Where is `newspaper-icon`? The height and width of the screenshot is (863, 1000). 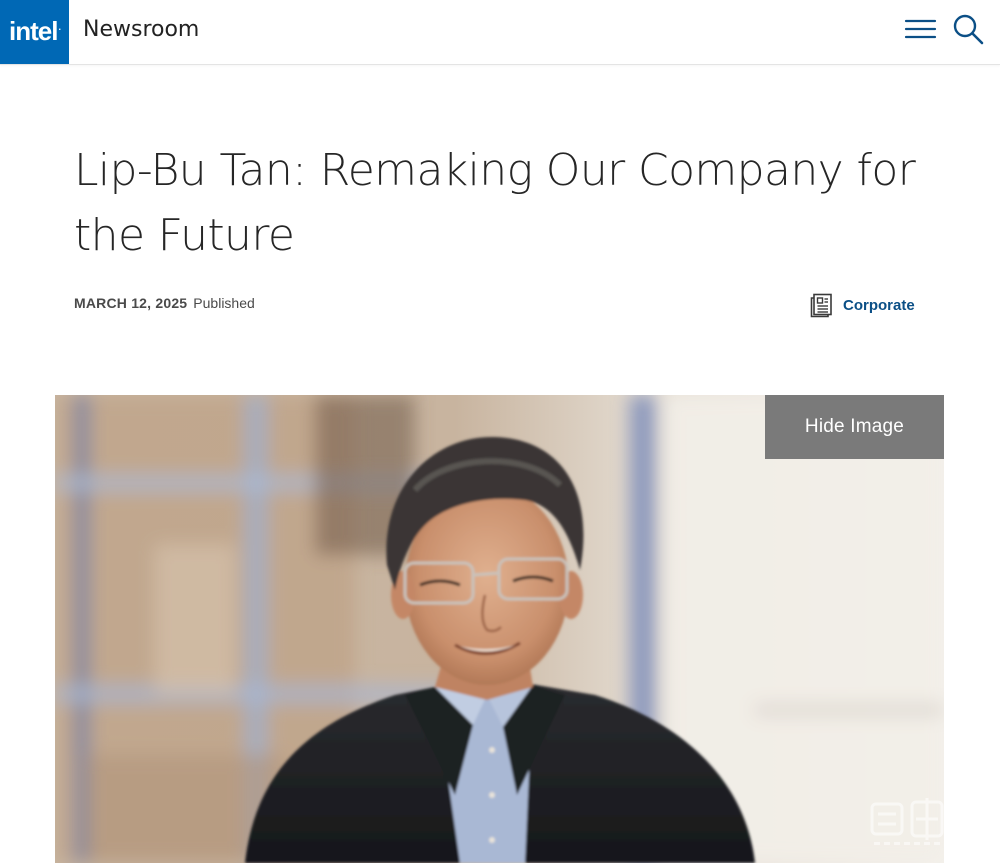
newspaper-icon is located at coordinates (821, 305).